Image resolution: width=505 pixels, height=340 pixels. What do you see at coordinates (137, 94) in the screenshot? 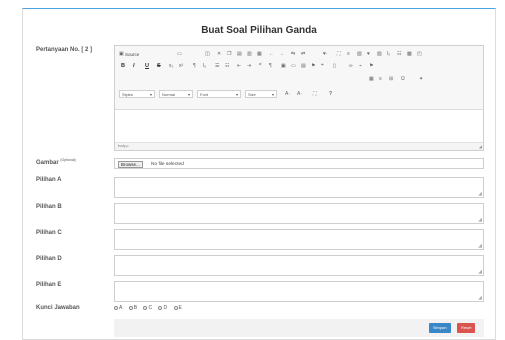
I see `styles-combo: Styles ▾` at bounding box center [137, 94].